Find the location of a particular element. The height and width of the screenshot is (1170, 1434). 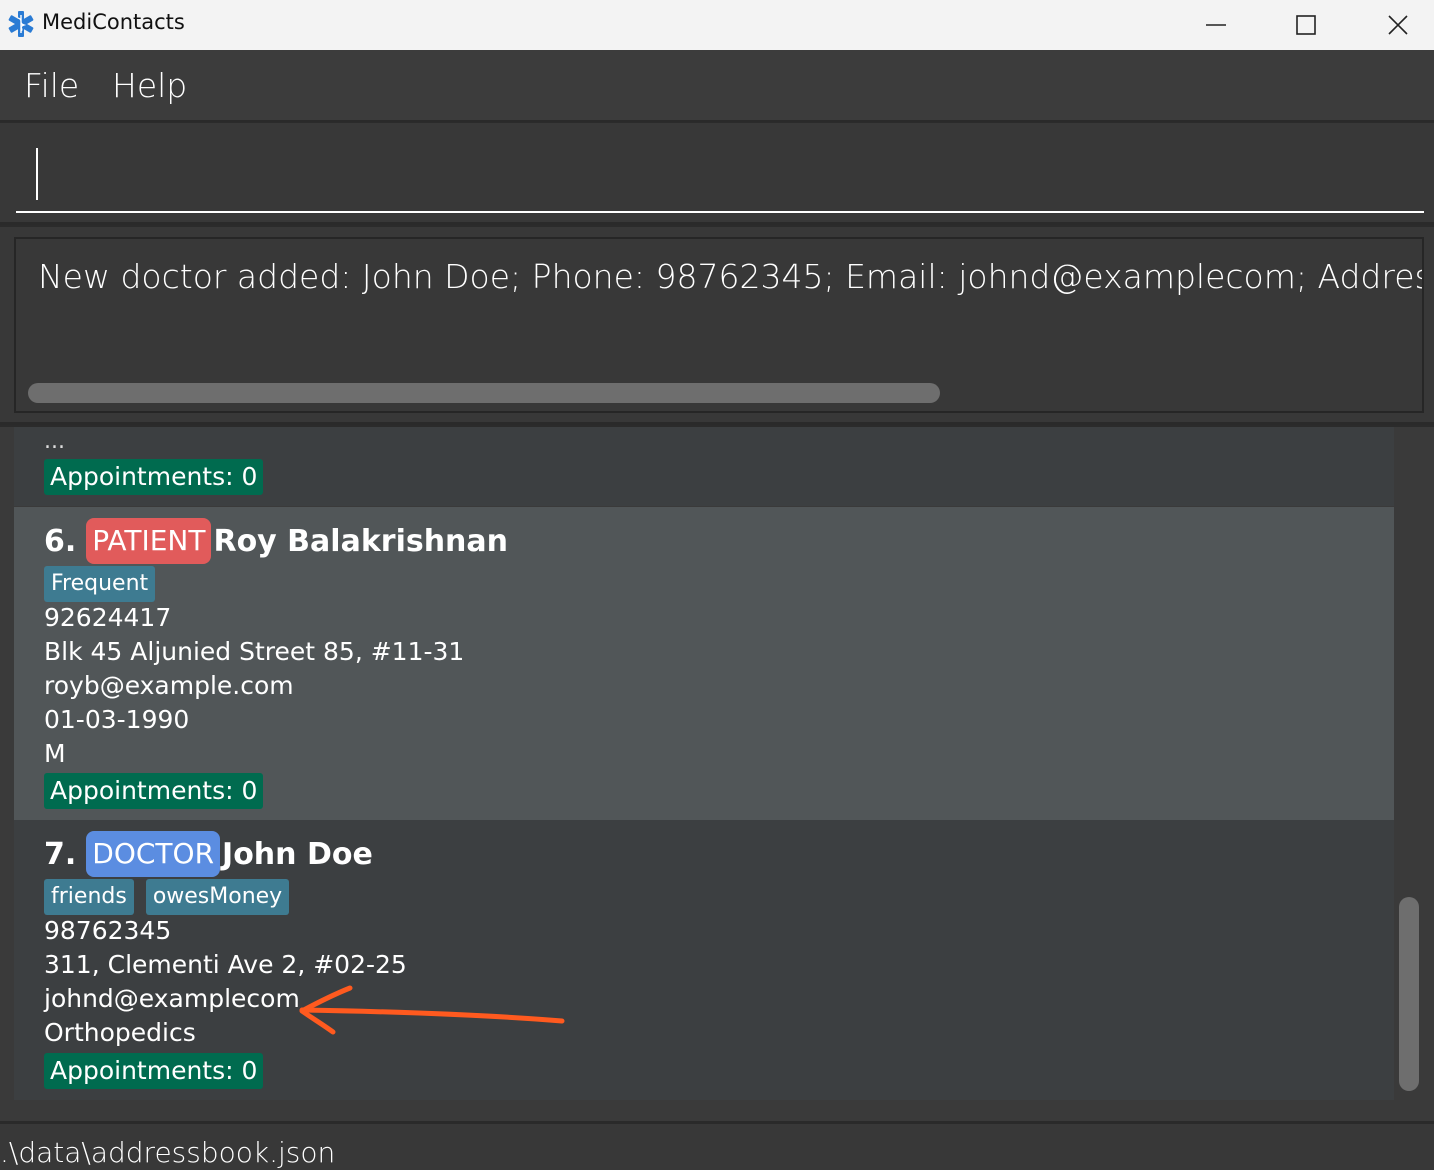

command-box-panel is located at coordinates (717, 174).